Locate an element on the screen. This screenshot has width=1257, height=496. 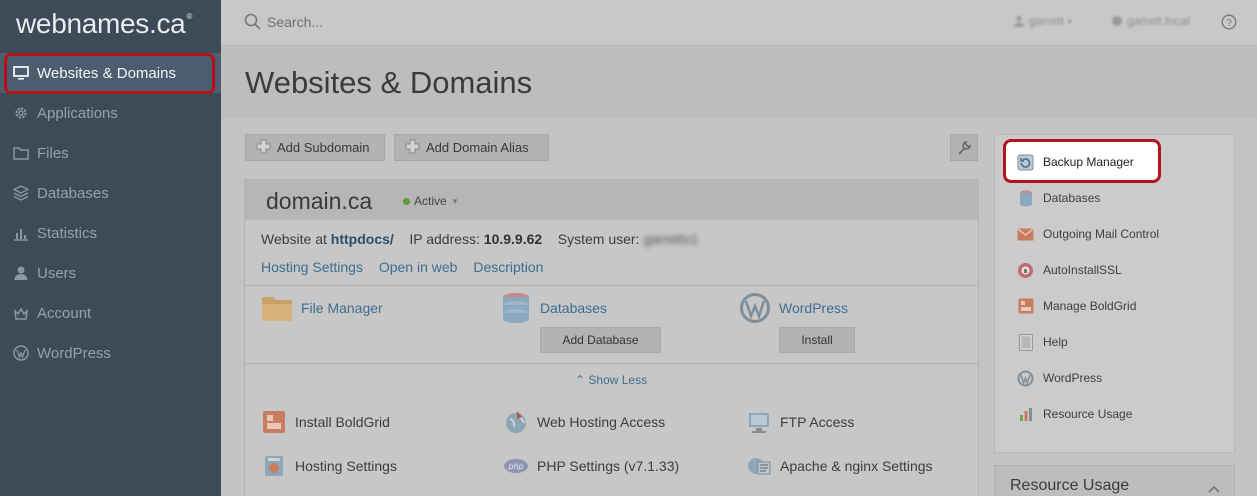
chevron-up-icon is located at coordinates (1214, 488).